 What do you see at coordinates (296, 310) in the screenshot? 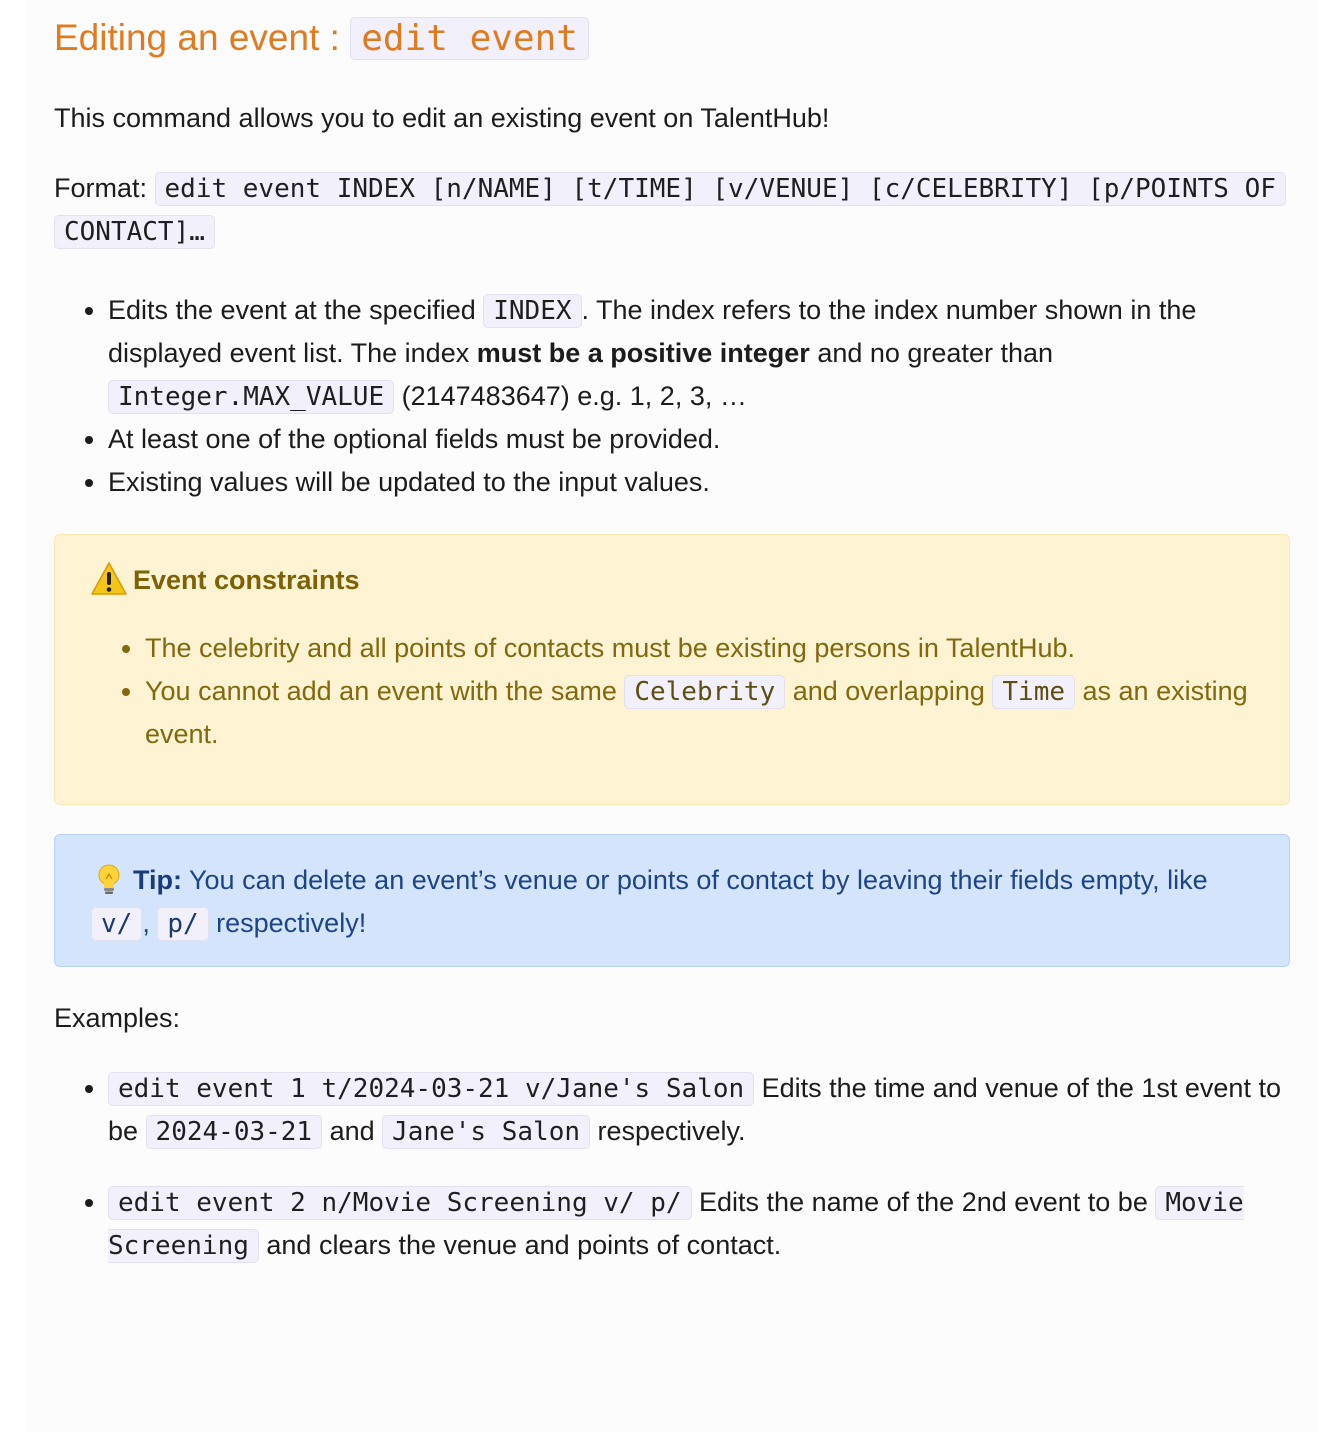
I see `text: Edits the event at the specified` at bounding box center [296, 310].